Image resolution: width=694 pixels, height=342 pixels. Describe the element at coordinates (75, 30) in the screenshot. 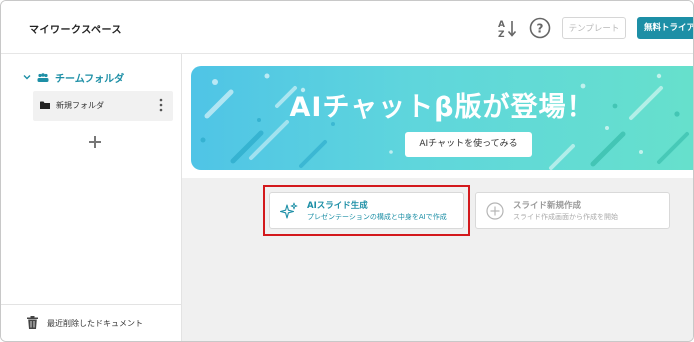

I see `workspace-title: マイワークスペース` at that location.